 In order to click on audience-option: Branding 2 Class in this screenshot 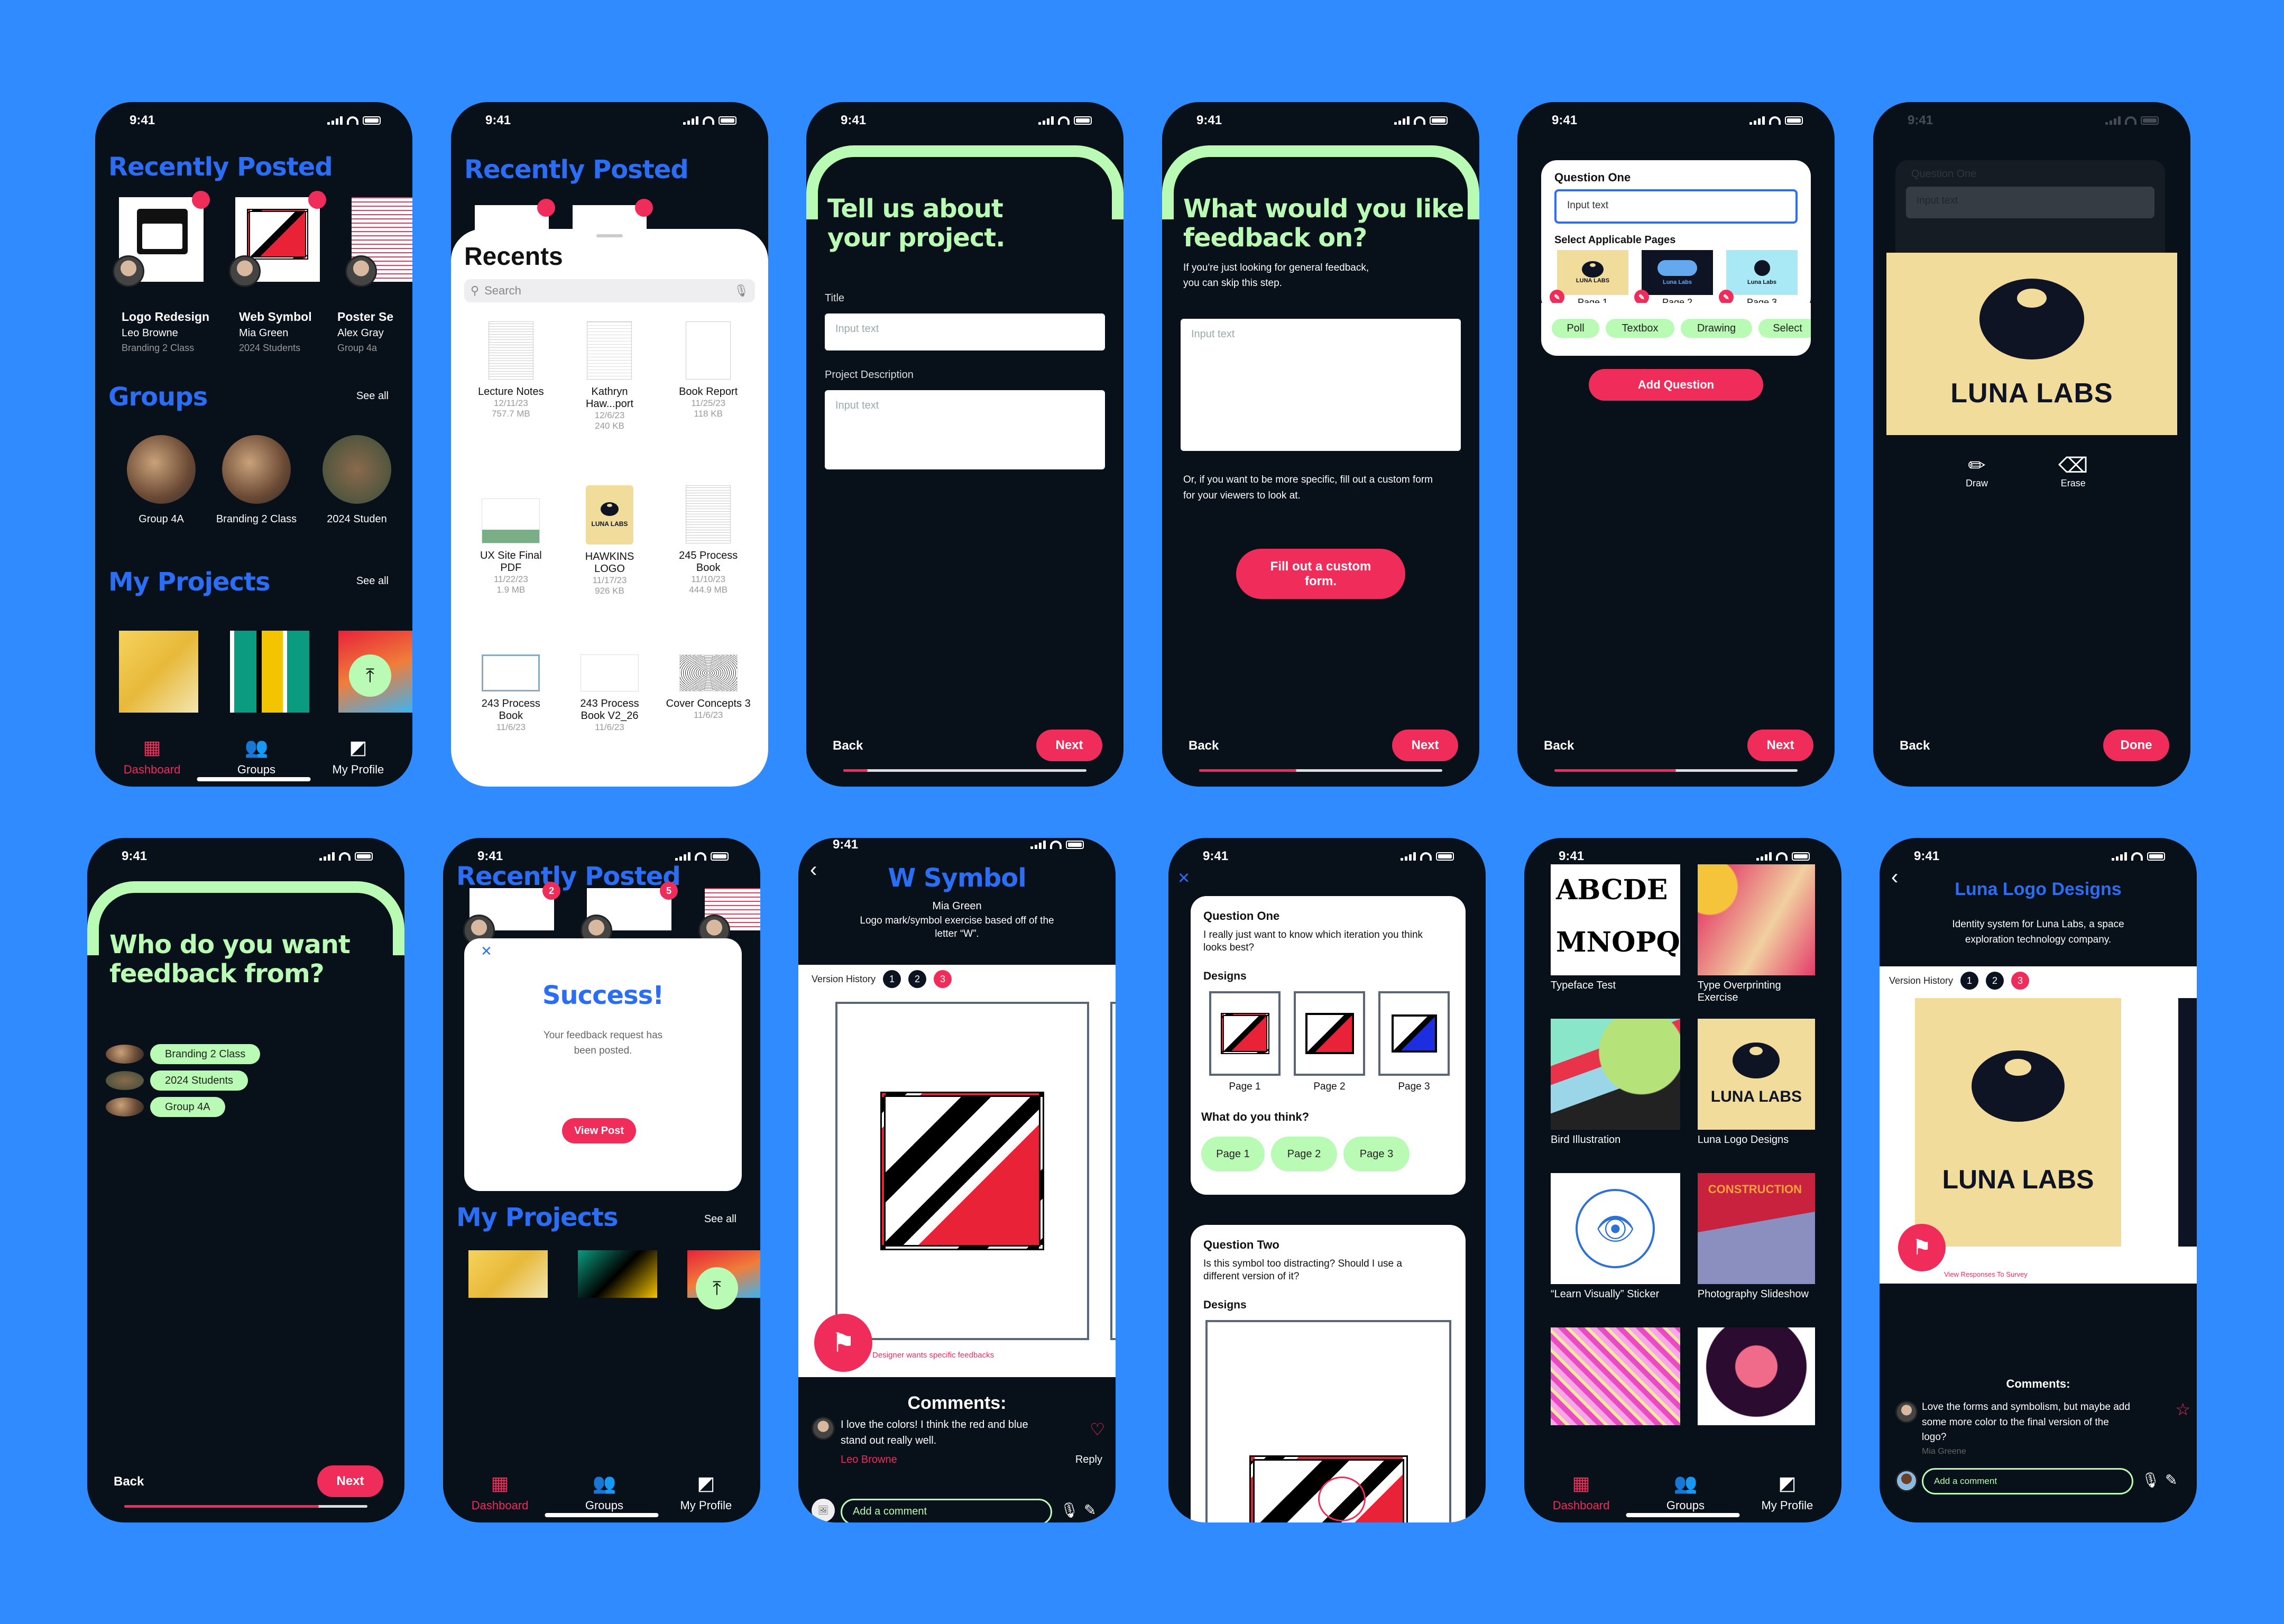, I will do `click(183, 1054)`.